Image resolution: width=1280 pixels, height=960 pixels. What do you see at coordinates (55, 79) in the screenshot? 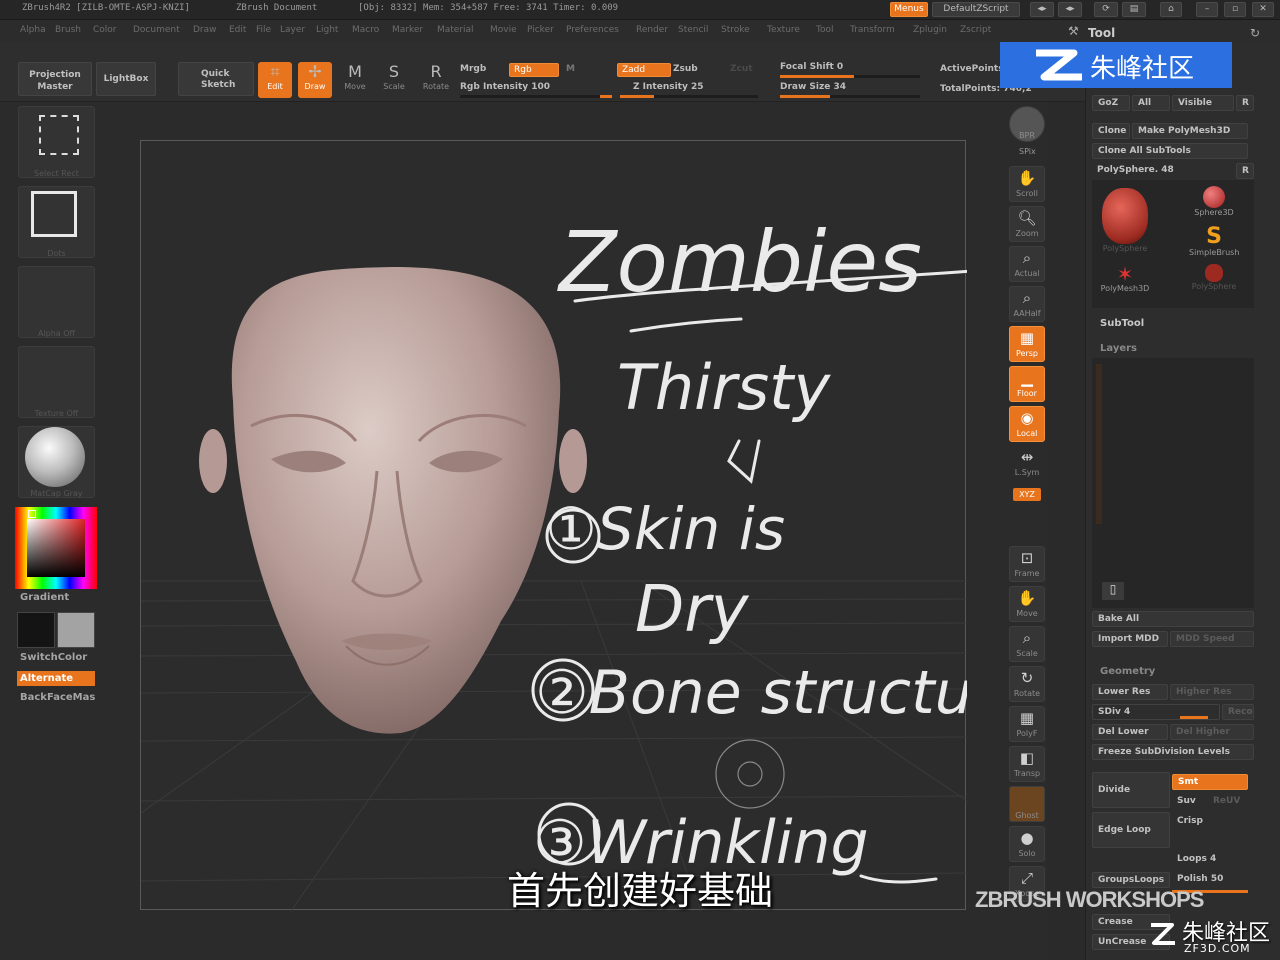
I see `projection-master-button: Projection Master` at bounding box center [55, 79].